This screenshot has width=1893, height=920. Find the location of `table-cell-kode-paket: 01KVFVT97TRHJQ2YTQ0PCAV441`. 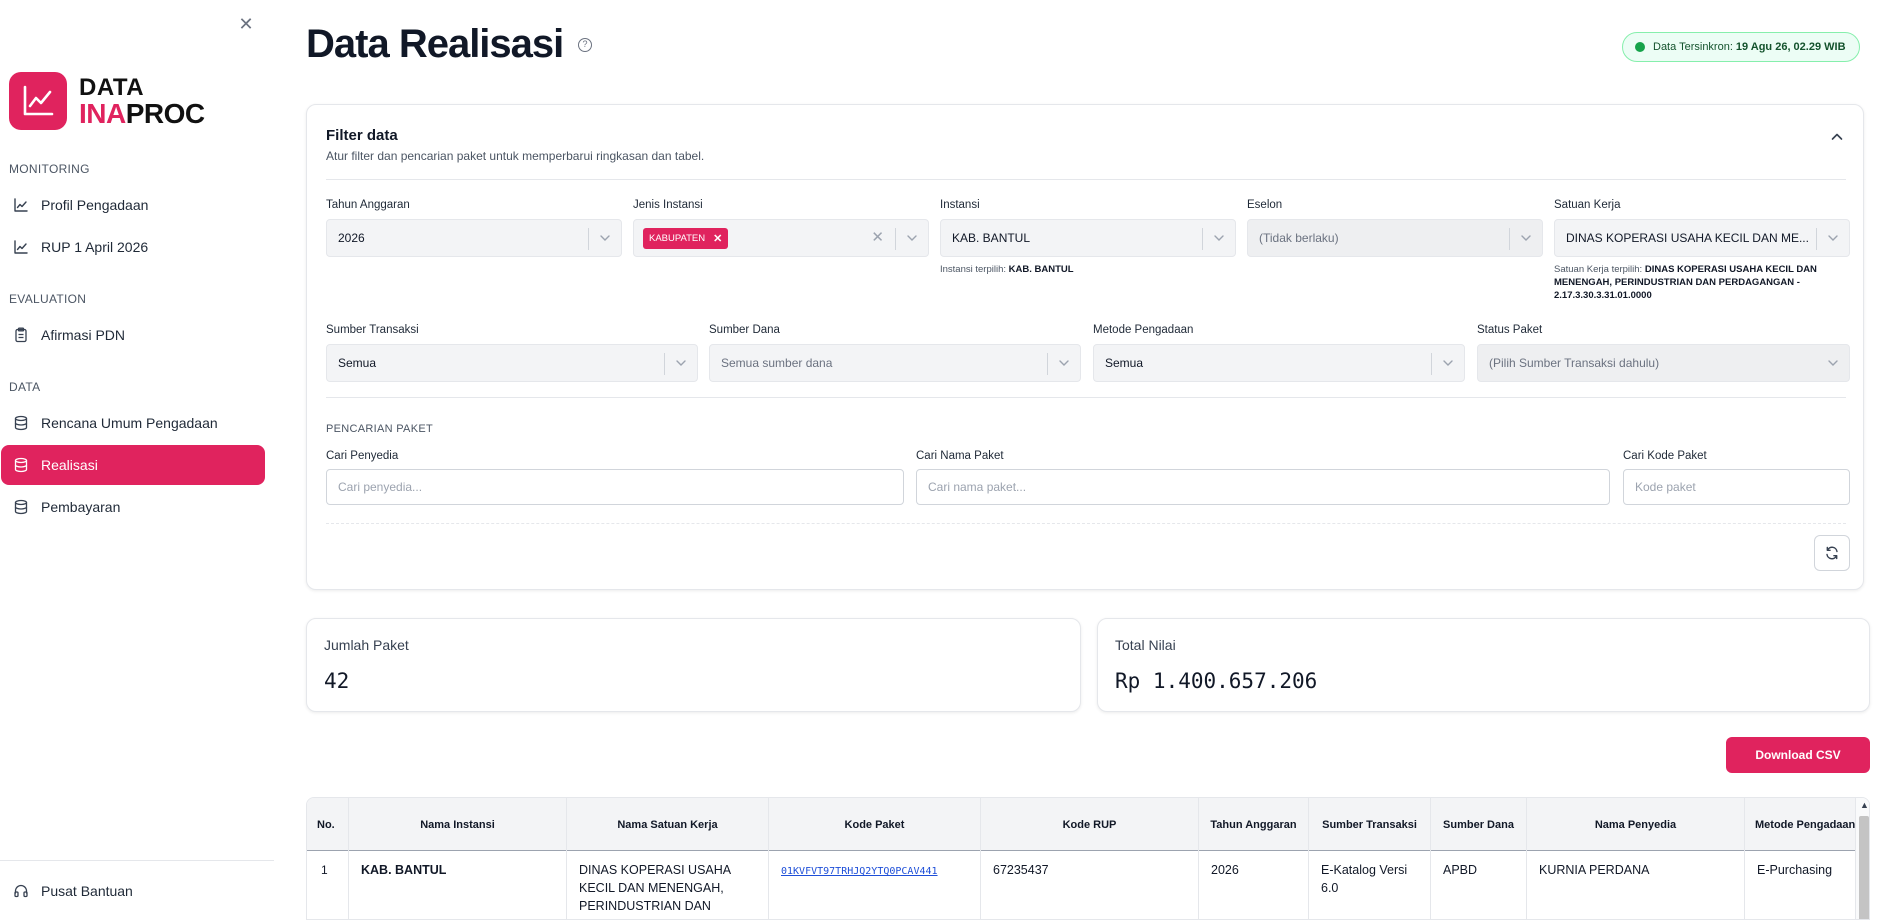

table-cell-kode-paket: 01KVFVT97TRHJQ2YTQ0PCAV441 is located at coordinates (875, 885).